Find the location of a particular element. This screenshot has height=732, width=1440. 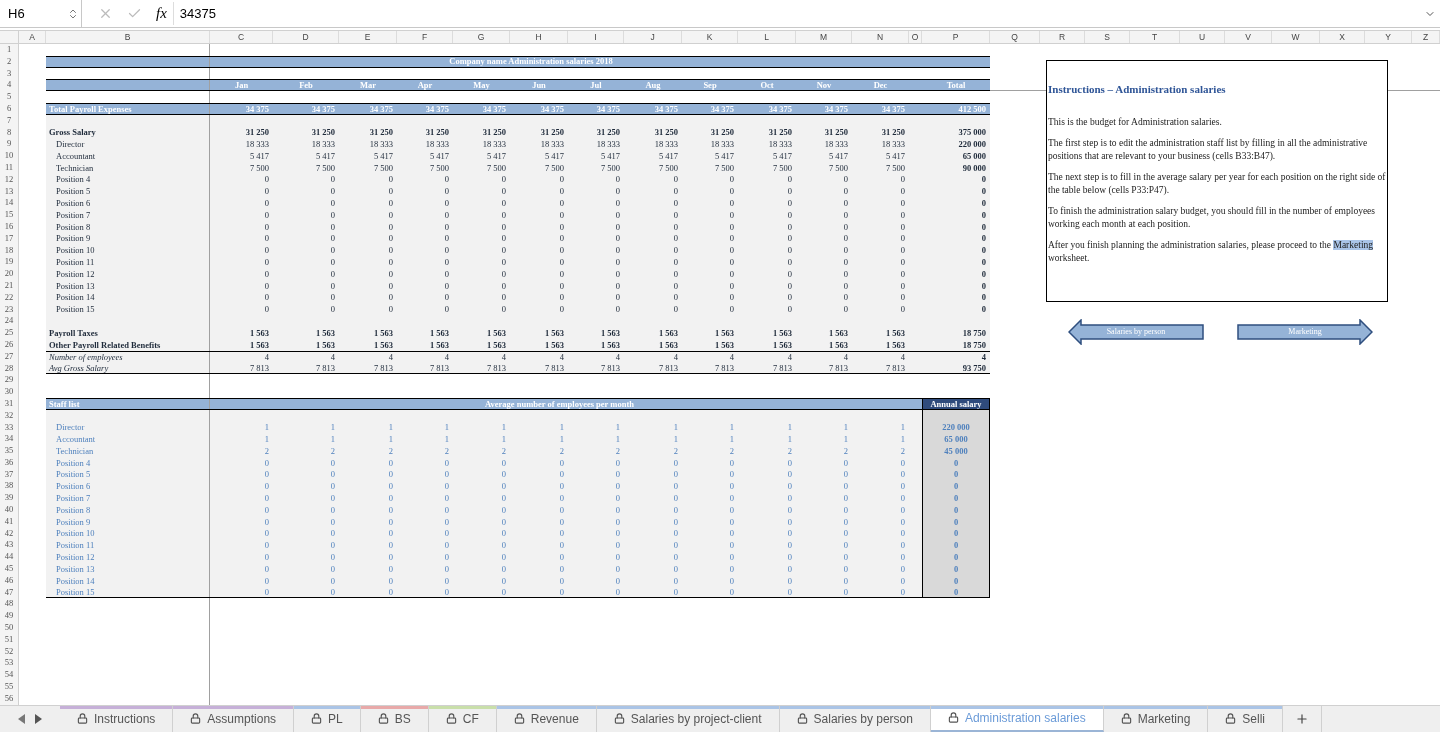

sheet-tab: Instructions is located at coordinates (117, 718).